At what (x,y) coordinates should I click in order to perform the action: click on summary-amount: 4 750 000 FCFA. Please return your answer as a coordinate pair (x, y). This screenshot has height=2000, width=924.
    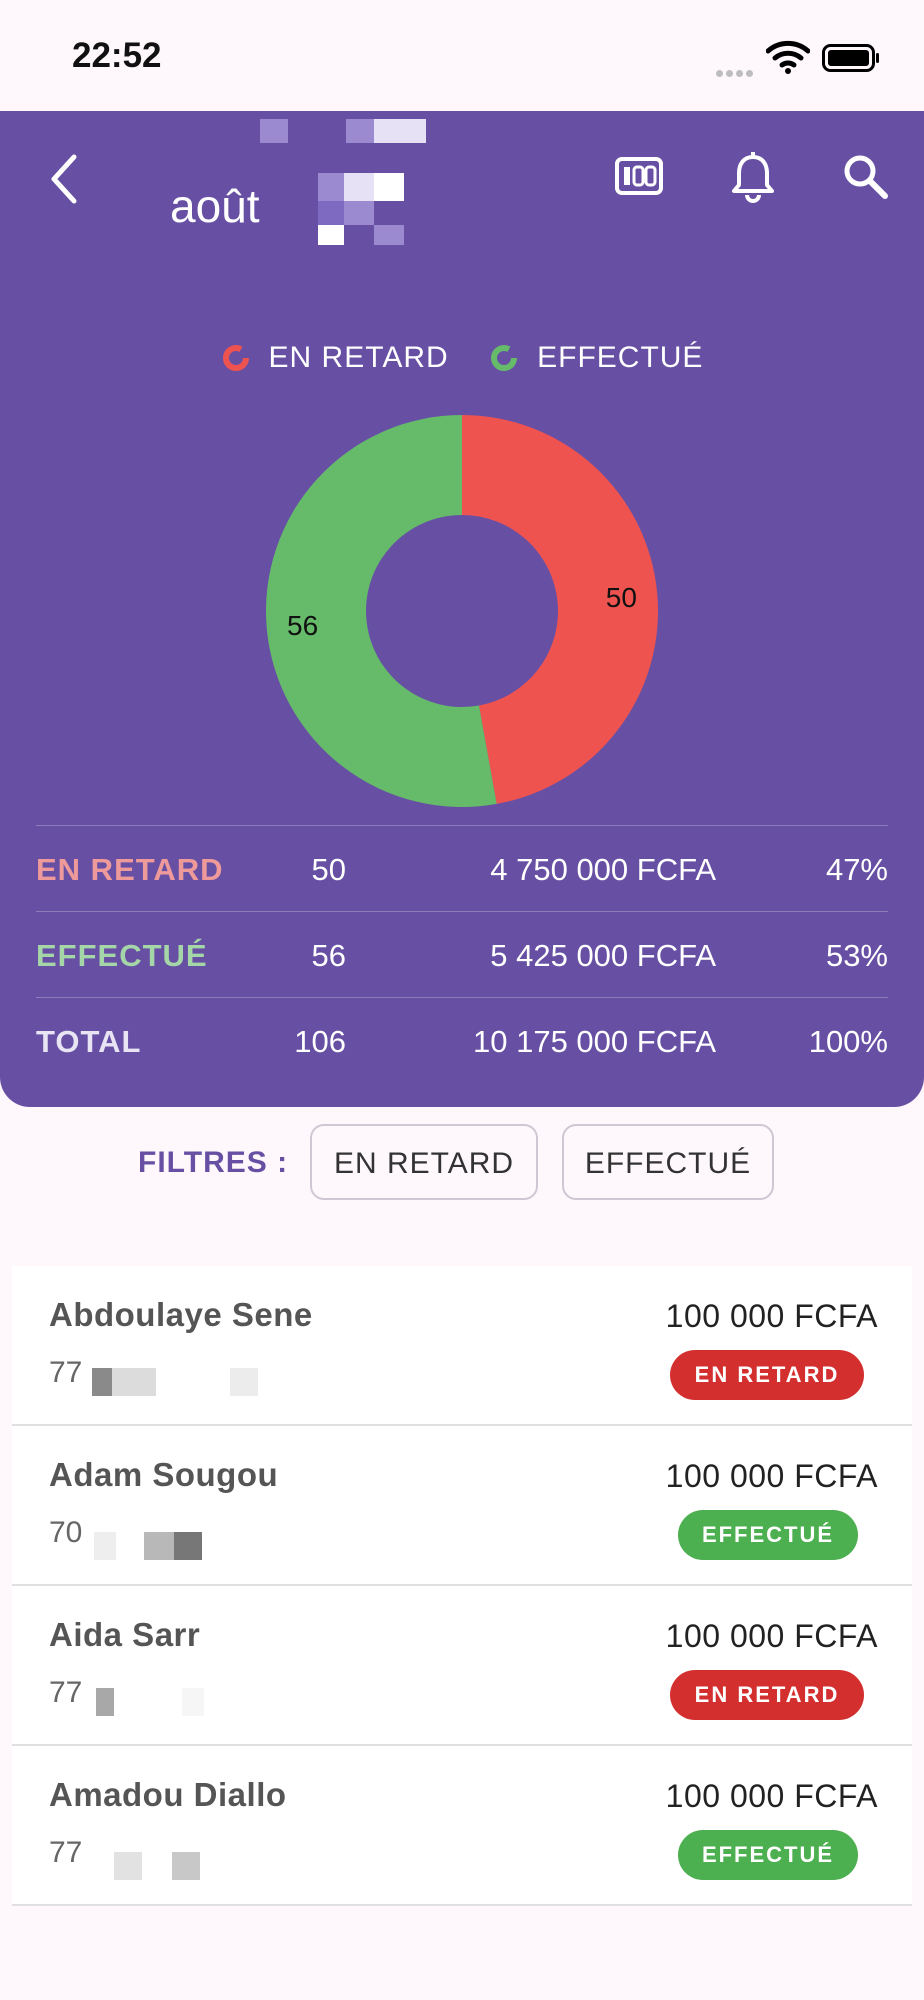
    Looking at the image, I should click on (603, 869).